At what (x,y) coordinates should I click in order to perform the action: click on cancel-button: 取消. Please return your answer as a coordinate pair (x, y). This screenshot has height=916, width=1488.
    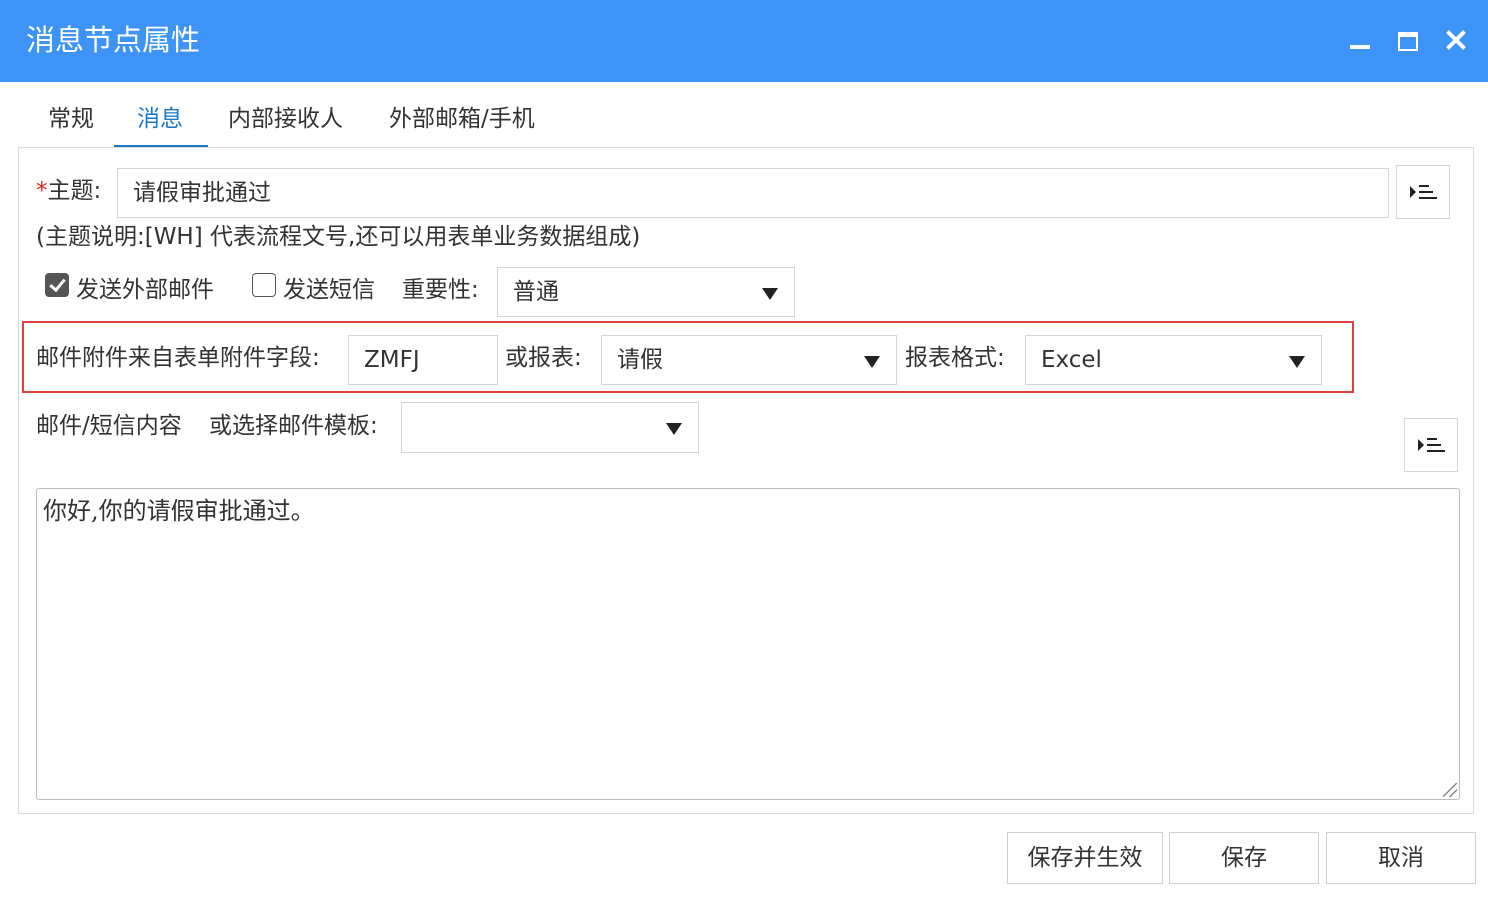
    Looking at the image, I should click on (1401, 858).